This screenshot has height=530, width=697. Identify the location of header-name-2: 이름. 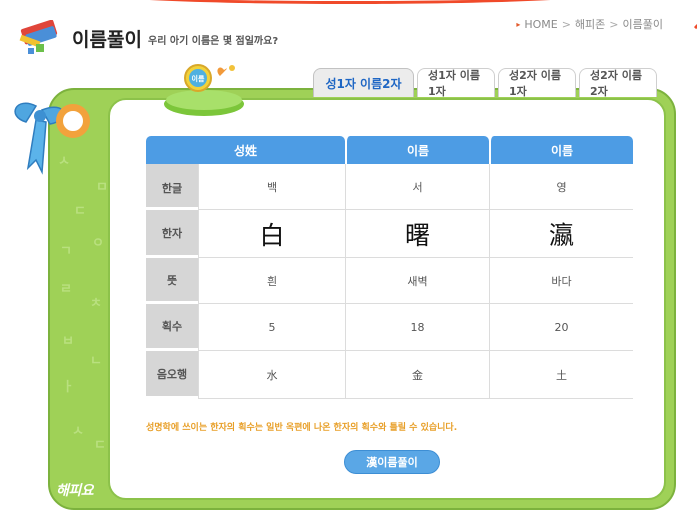
(561, 150).